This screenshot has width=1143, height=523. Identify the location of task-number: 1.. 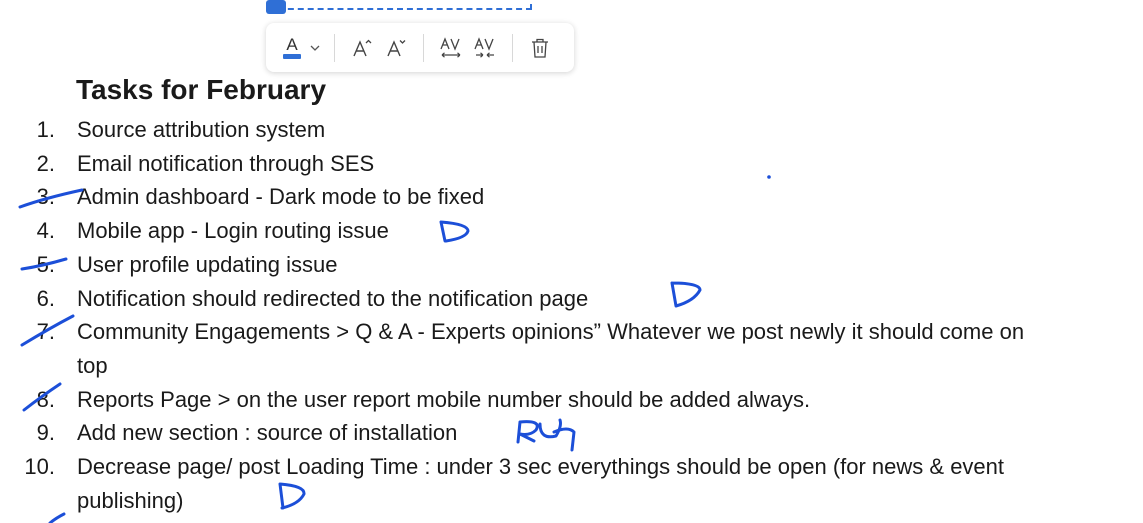
(45, 129).